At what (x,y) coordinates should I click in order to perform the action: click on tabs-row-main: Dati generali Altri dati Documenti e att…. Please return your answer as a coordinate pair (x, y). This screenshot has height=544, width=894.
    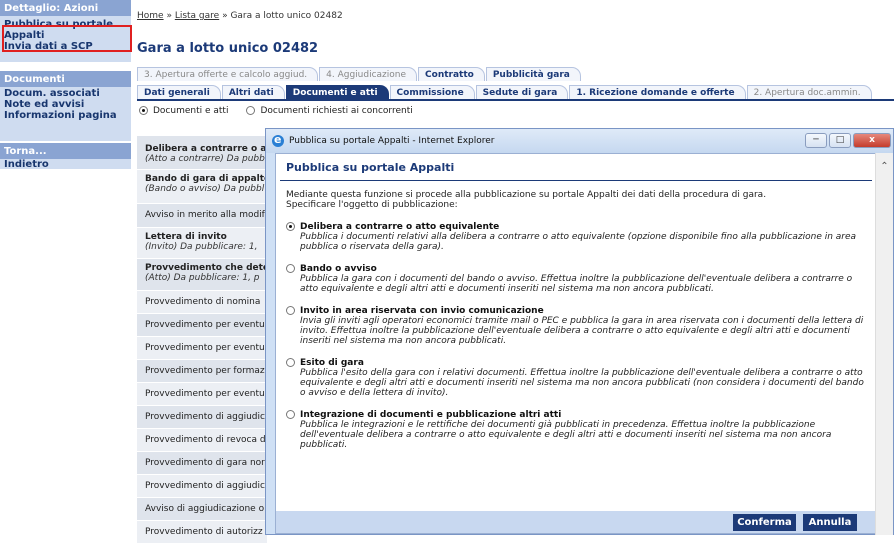
    Looking at the image, I should click on (515, 92).